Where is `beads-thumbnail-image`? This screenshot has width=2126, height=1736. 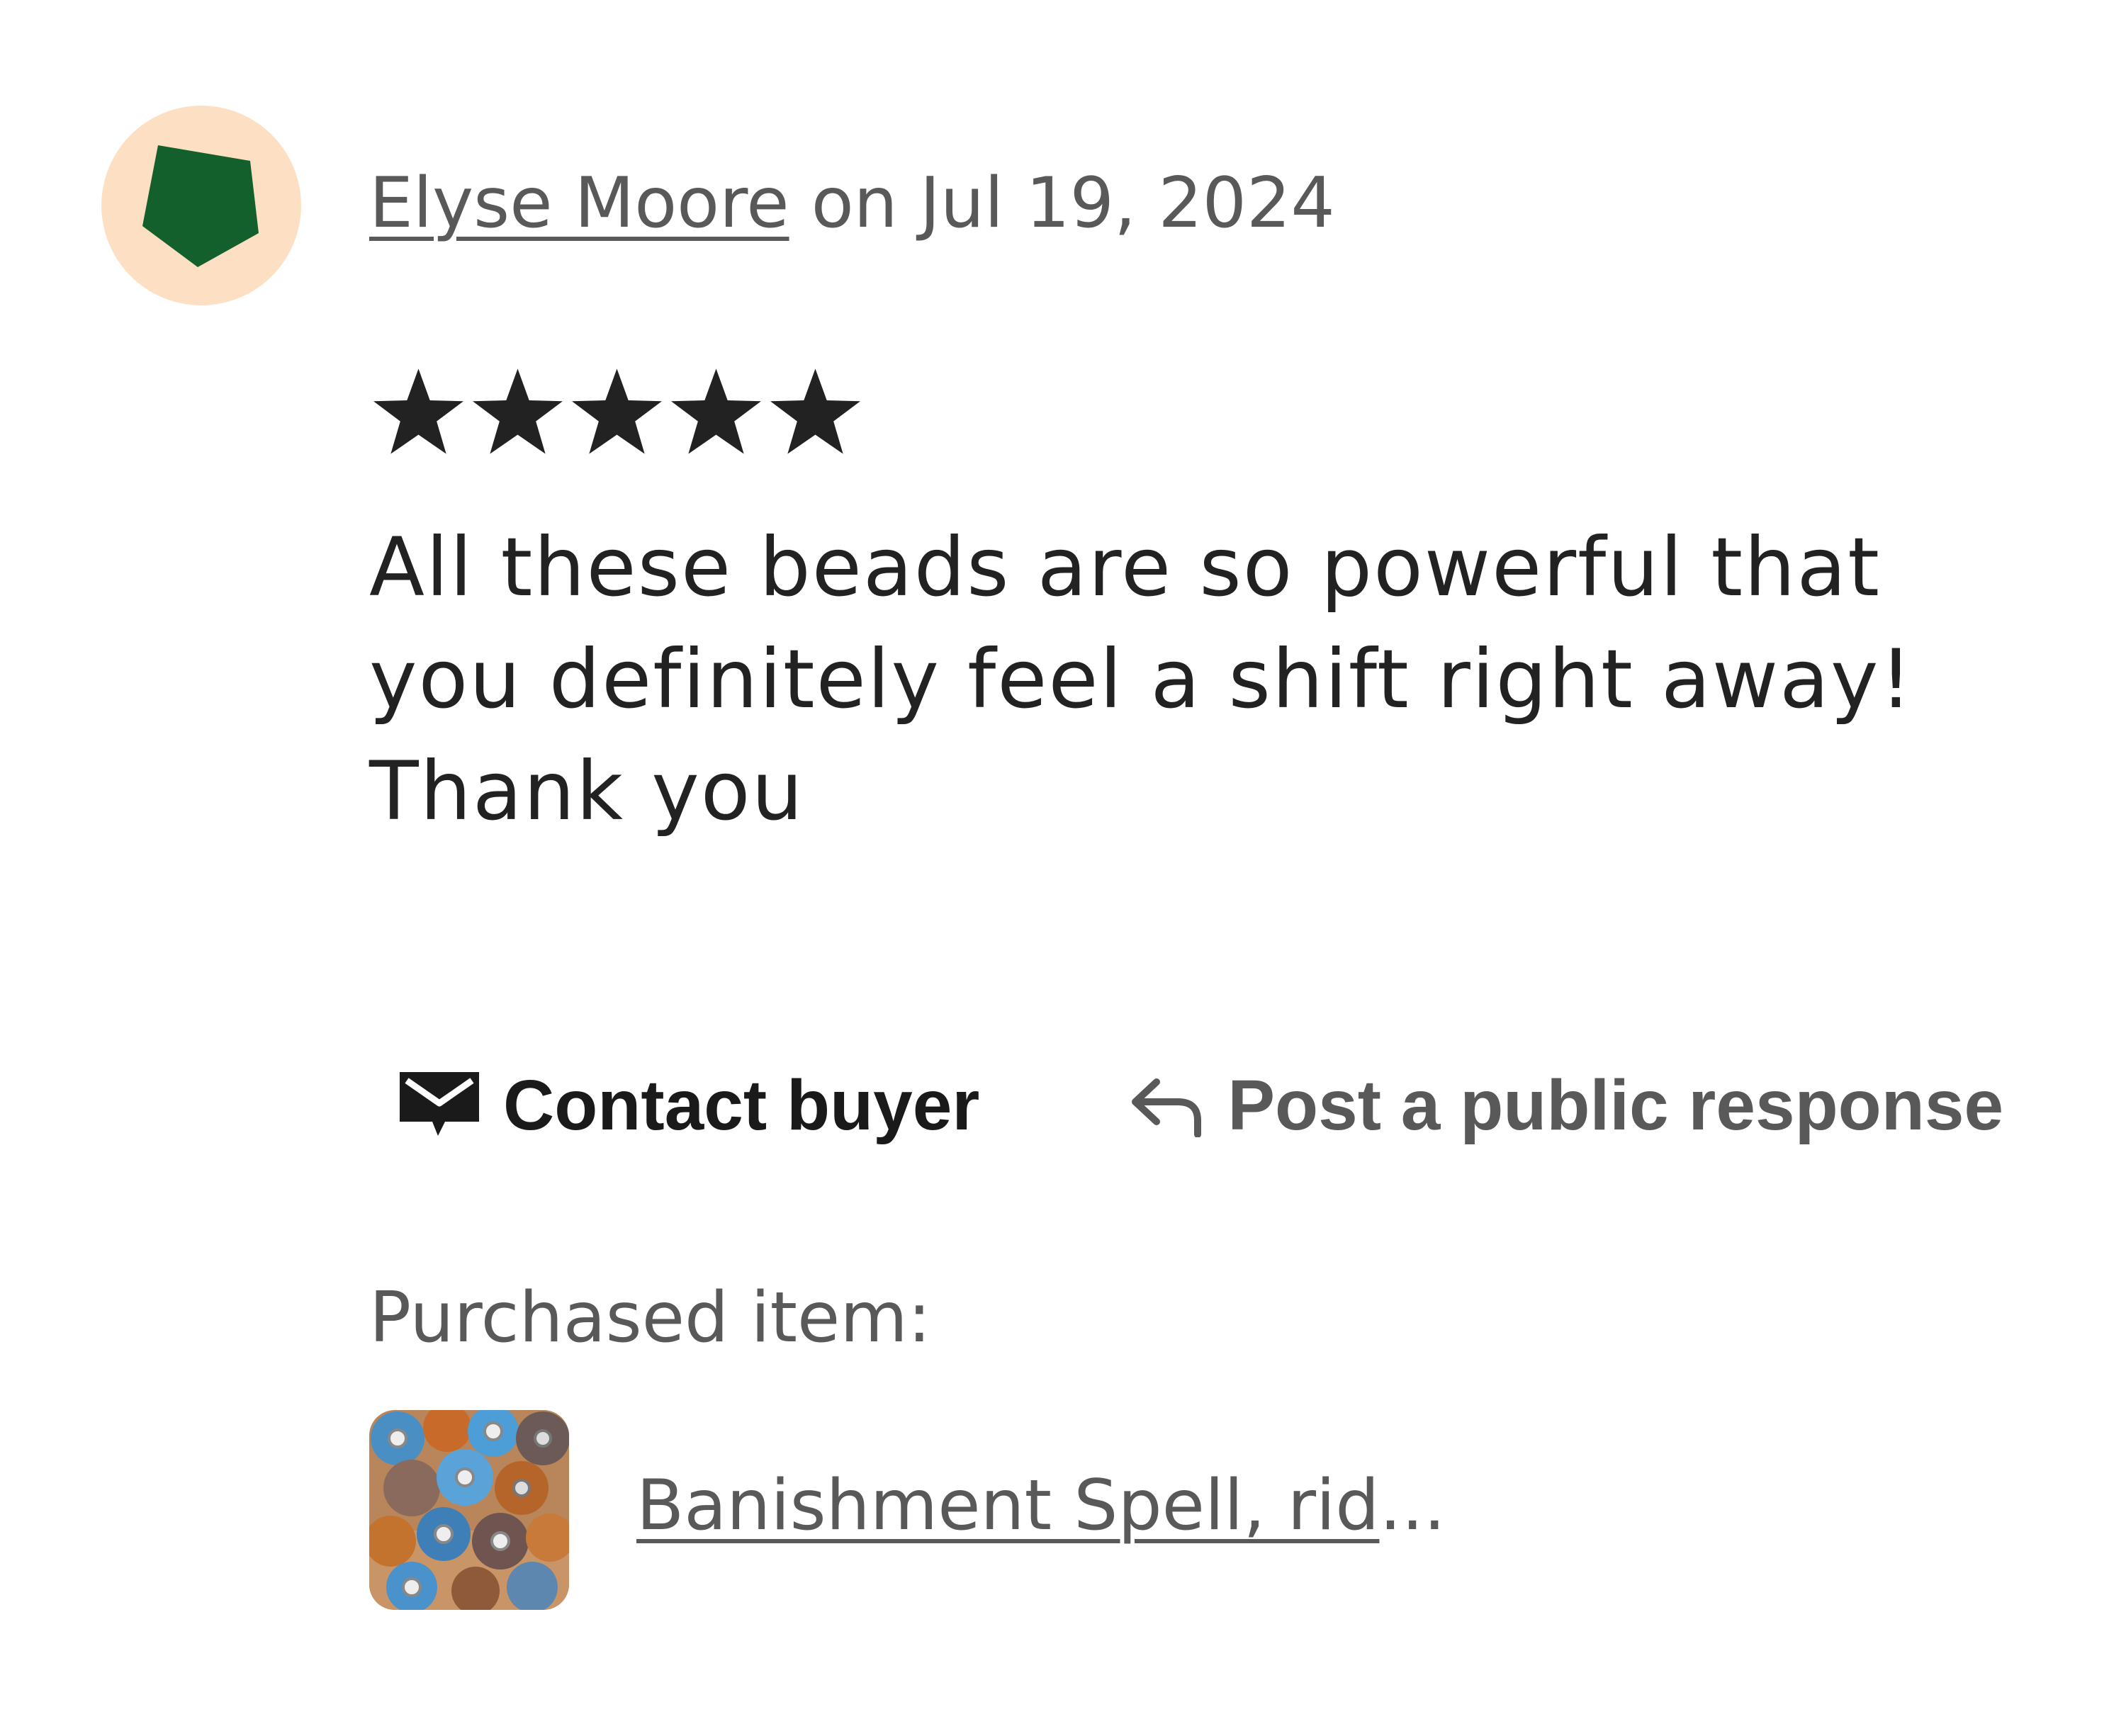 beads-thumbnail-image is located at coordinates (469, 1510).